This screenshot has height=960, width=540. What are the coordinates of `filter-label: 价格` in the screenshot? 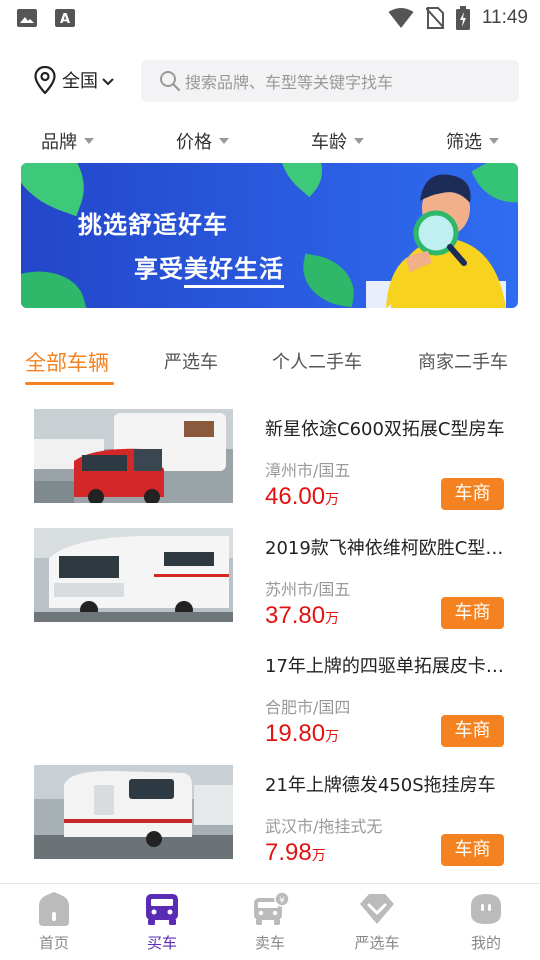 It's located at (194, 142).